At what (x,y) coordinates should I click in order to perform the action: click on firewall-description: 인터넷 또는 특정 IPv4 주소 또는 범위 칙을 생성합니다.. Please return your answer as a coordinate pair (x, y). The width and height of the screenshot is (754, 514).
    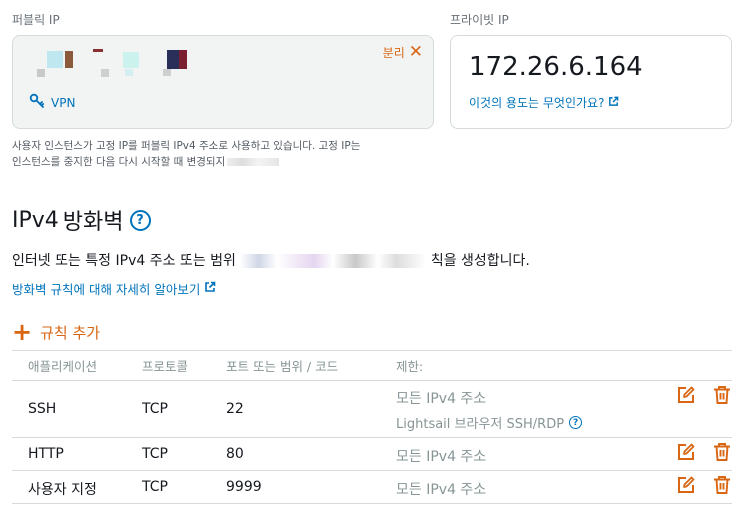
    Looking at the image, I should click on (271, 260).